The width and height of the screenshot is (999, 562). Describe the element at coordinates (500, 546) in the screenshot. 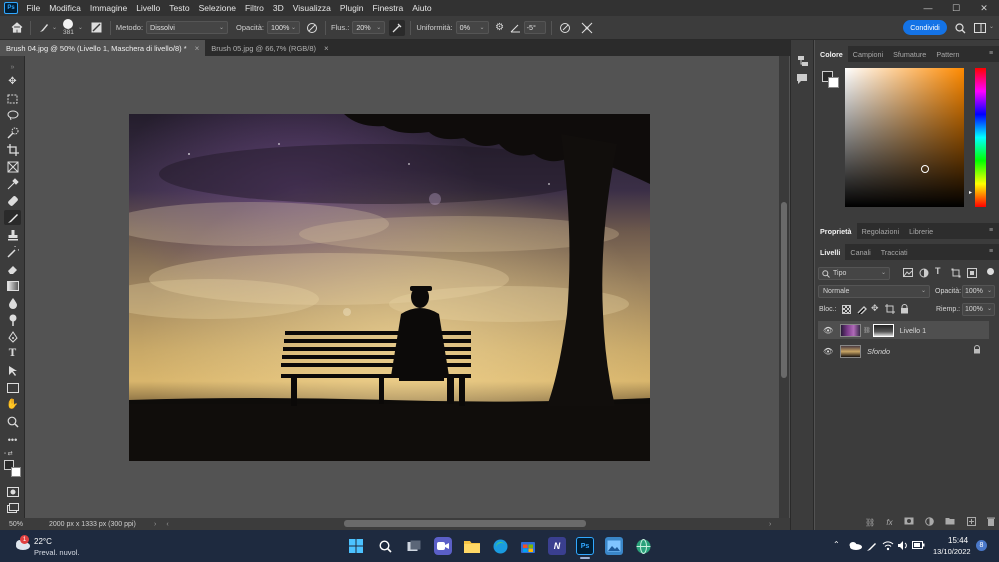

I see `edge-browser-icon` at that location.